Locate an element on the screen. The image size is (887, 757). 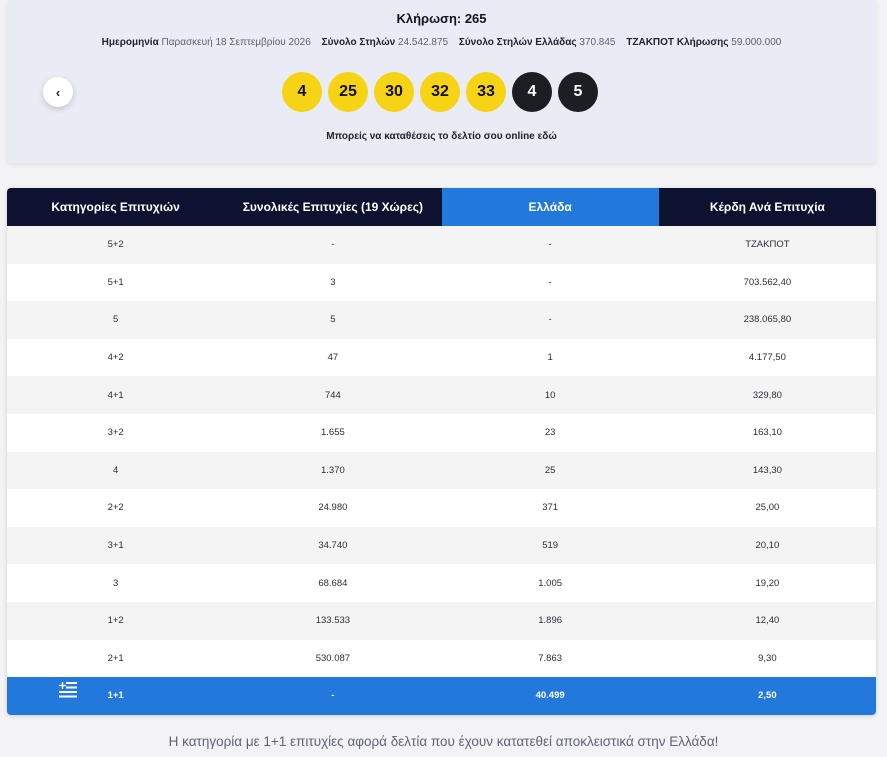
star-number-ball: 4 is located at coordinates (532, 92).